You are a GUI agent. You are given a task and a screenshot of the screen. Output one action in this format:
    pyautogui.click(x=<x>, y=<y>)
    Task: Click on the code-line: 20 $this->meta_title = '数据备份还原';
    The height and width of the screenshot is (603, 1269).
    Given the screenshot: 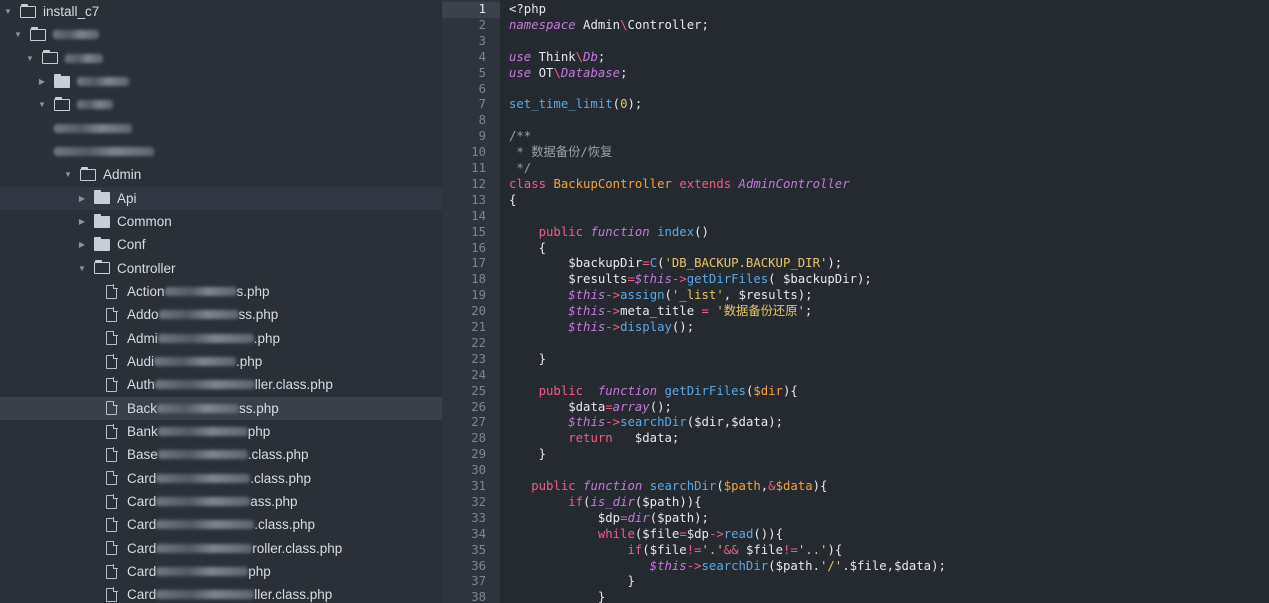 What is the action you would take?
    pyautogui.click(x=855, y=312)
    